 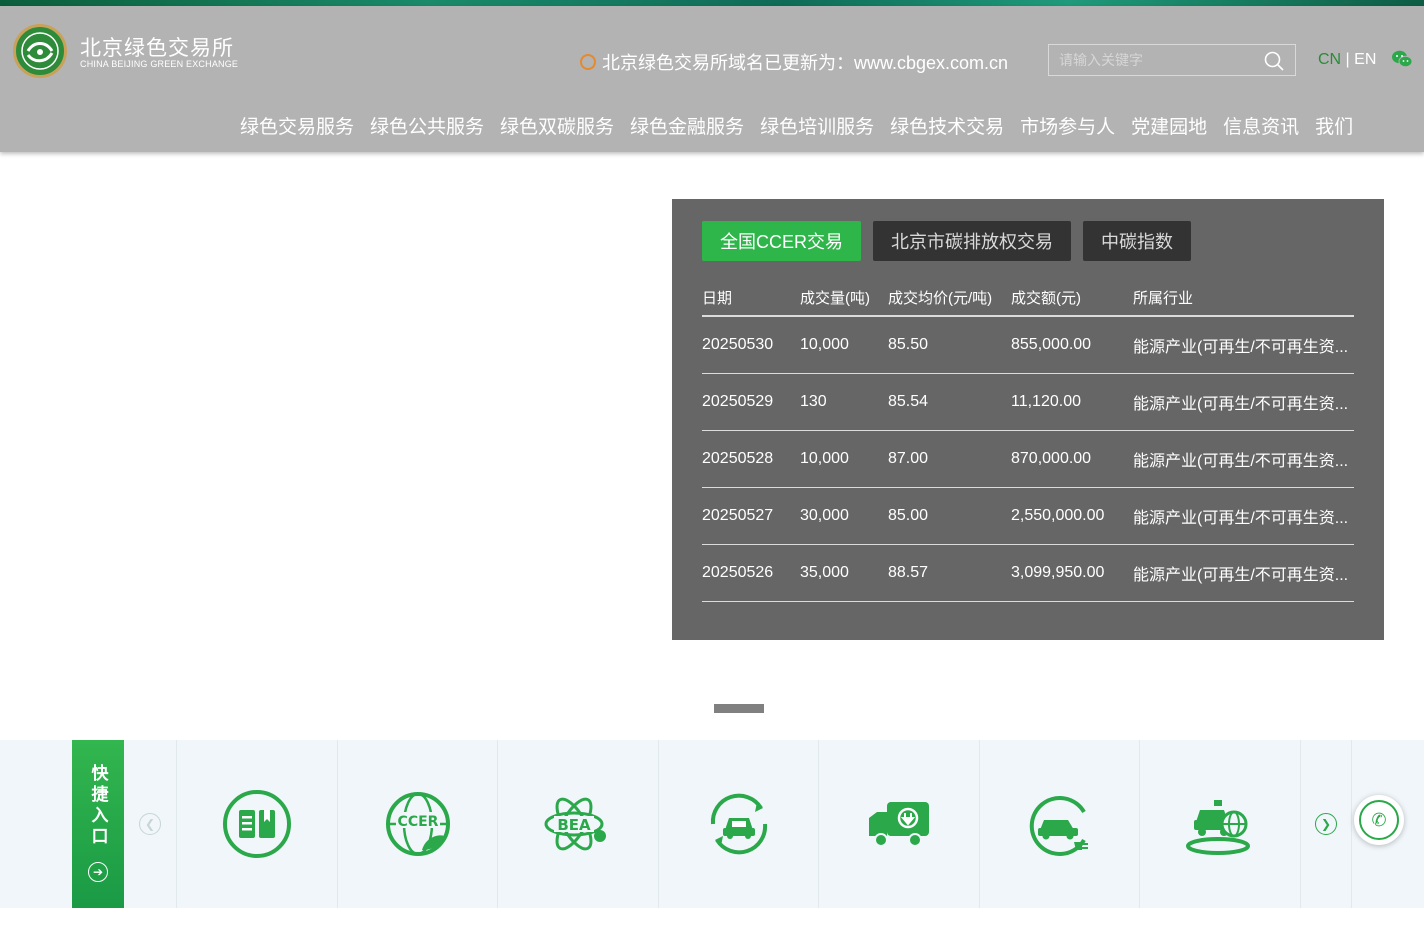 What do you see at coordinates (1067, 125) in the screenshot?
I see `nav-item-participants: 市场参与人` at bounding box center [1067, 125].